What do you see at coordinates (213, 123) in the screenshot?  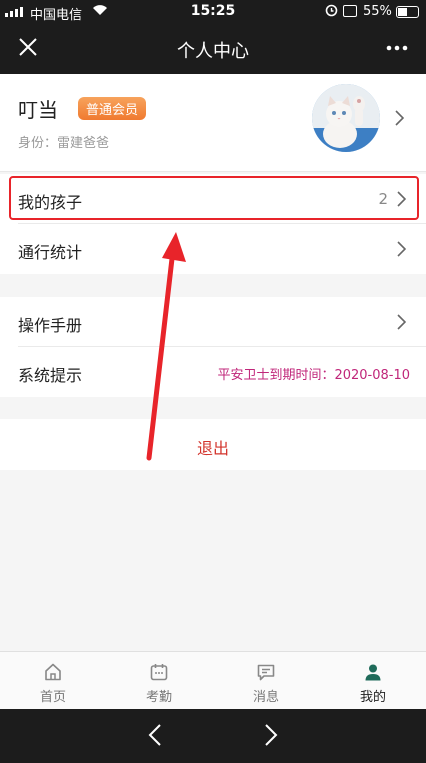 I see `profile-card: 叮当 普通会员 身份：雷建爸爸` at bounding box center [213, 123].